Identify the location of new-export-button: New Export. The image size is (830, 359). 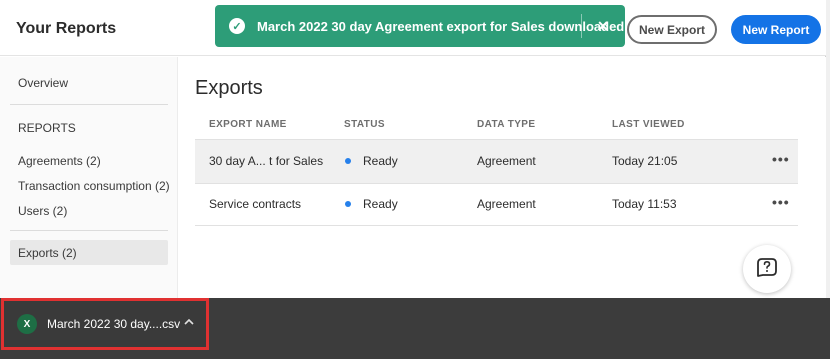
(672, 29).